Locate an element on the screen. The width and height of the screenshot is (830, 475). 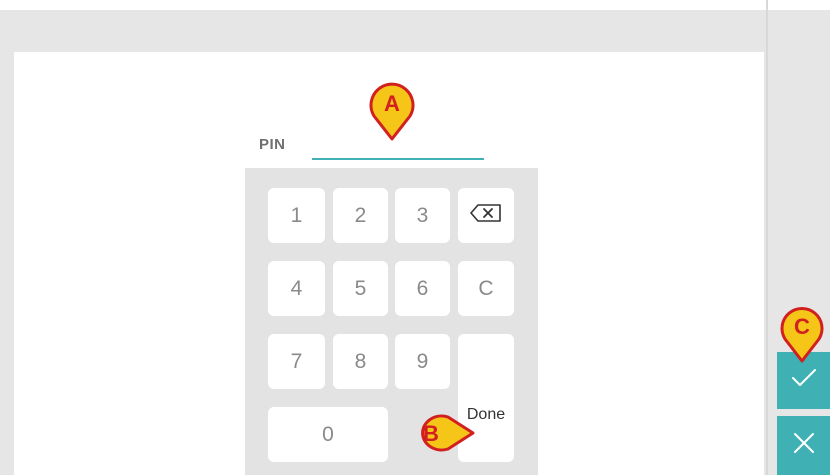
pin-label: PIN is located at coordinates (272, 144).